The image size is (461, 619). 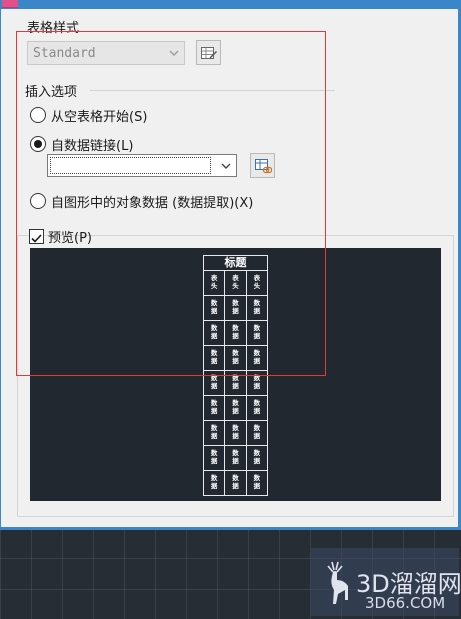 What do you see at coordinates (10, 4) in the screenshot?
I see `app-icon` at bounding box center [10, 4].